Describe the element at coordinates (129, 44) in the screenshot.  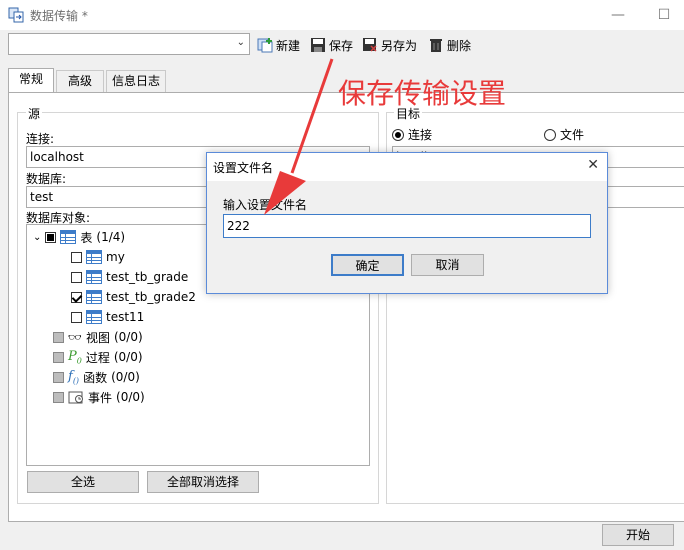
I see `profile-combobox: ⌄` at that location.